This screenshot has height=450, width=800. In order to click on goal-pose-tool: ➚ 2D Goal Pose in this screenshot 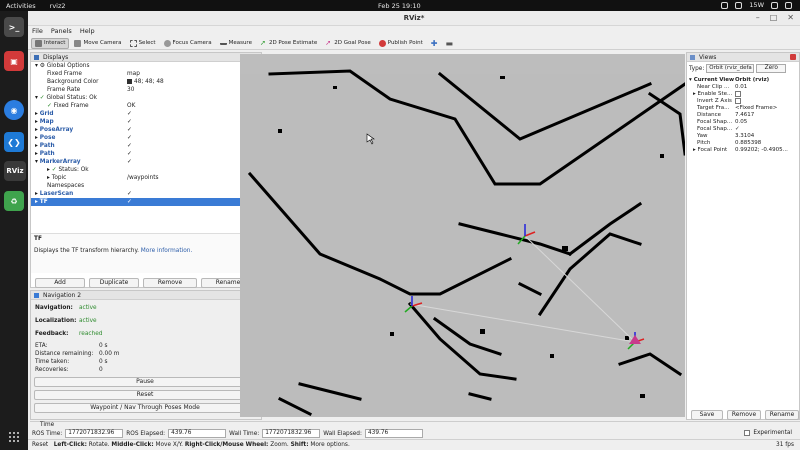, I will do `click(348, 43)`.